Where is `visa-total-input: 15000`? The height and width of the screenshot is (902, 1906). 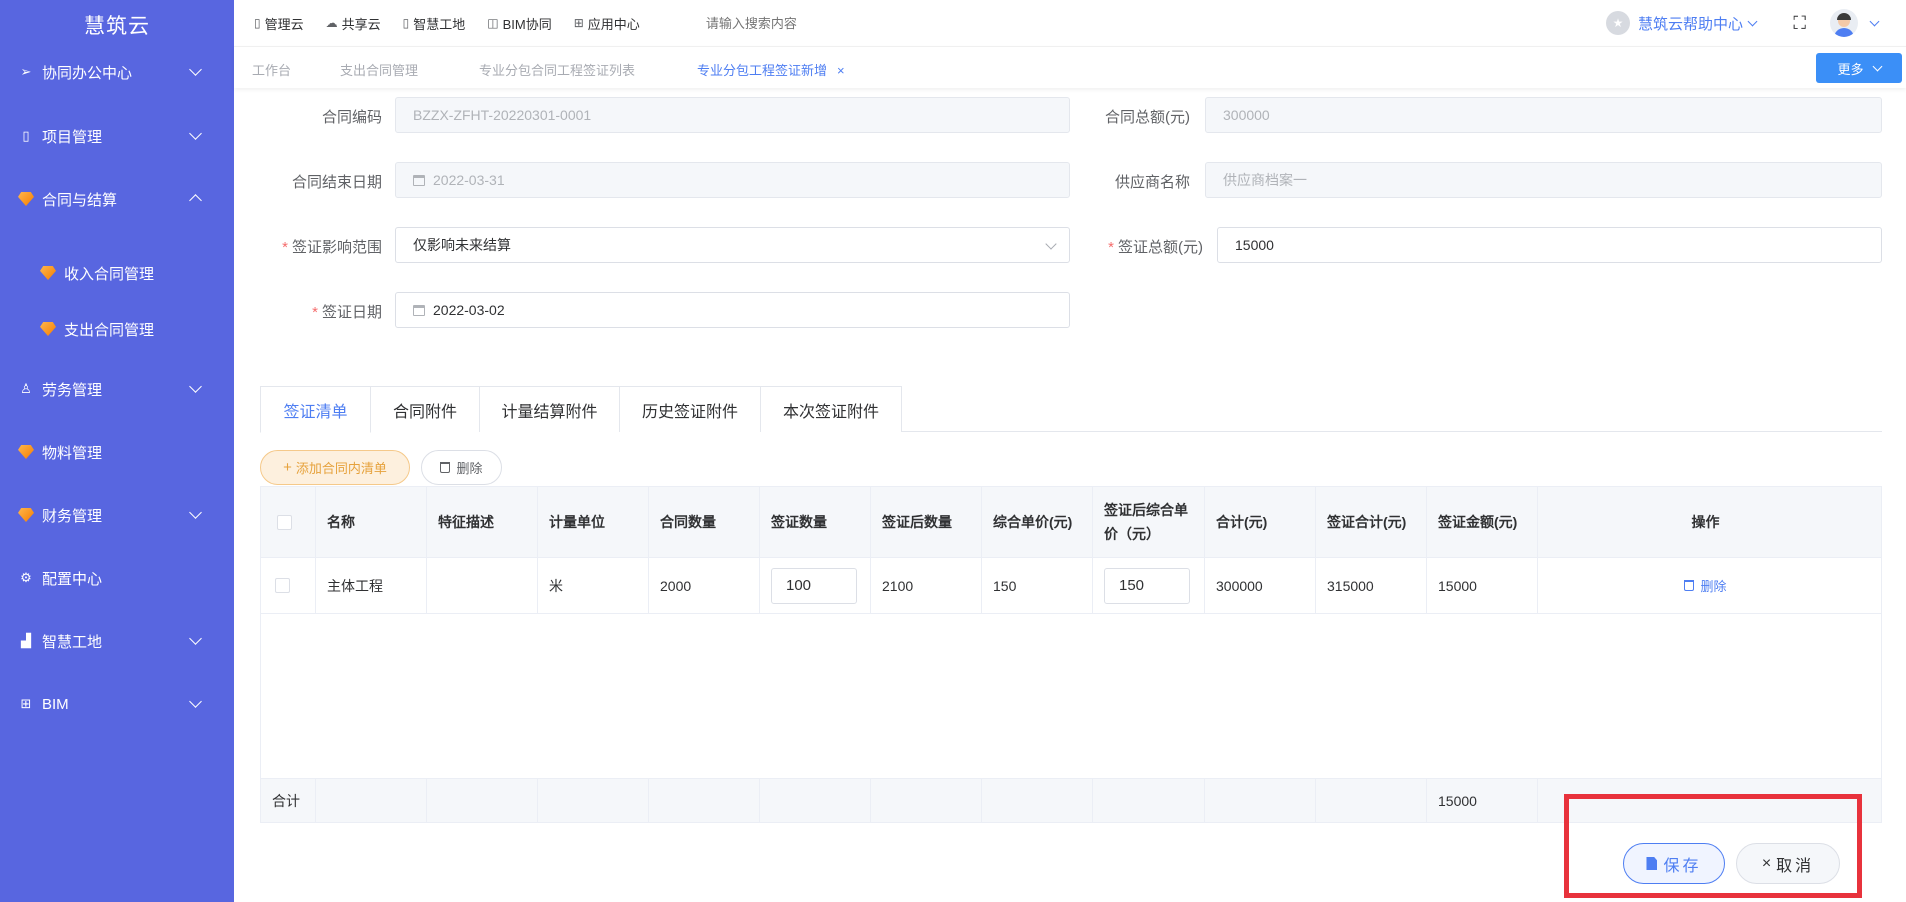 visa-total-input: 15000 is located at coordinates (1549, 245).